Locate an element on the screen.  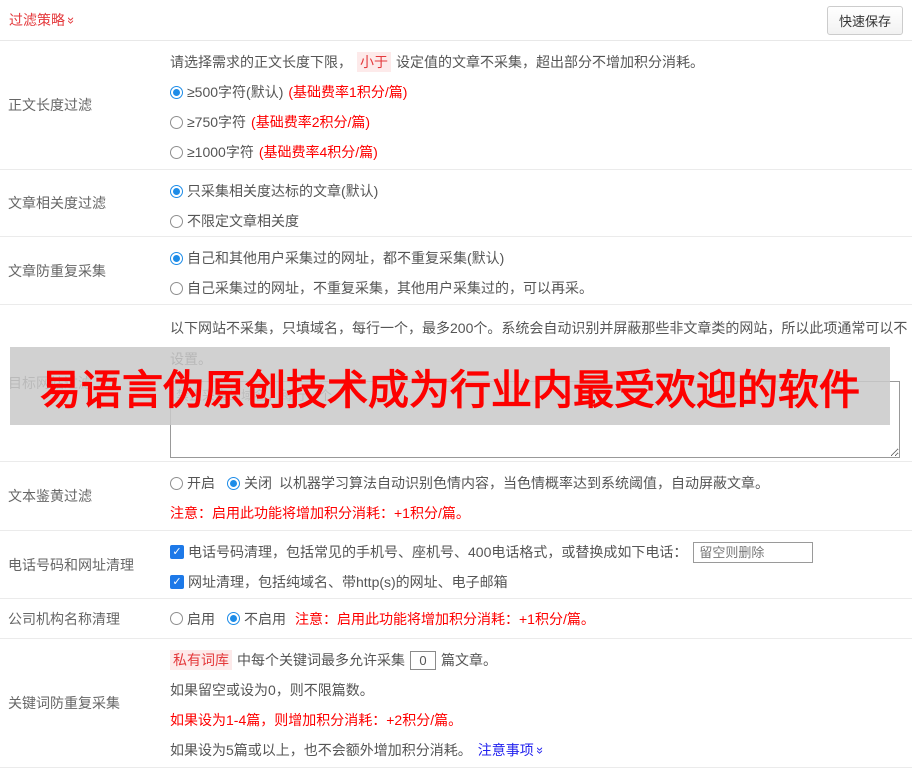
watermark-banner: 易语言伪原创技术成为行业内最受欢迎的软件 is located at coordinates (450, 386).